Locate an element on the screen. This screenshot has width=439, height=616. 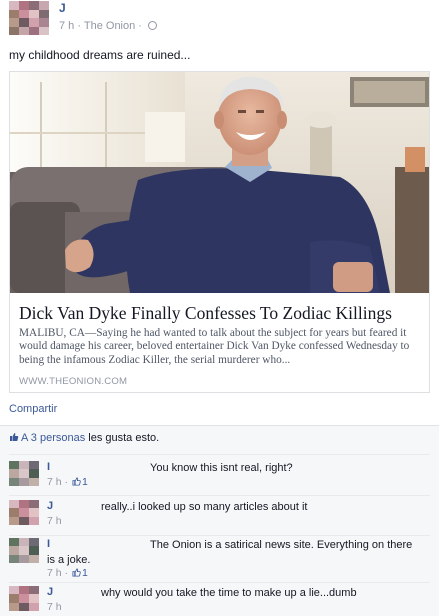
post-author: J is located at coordinates (62, 8).